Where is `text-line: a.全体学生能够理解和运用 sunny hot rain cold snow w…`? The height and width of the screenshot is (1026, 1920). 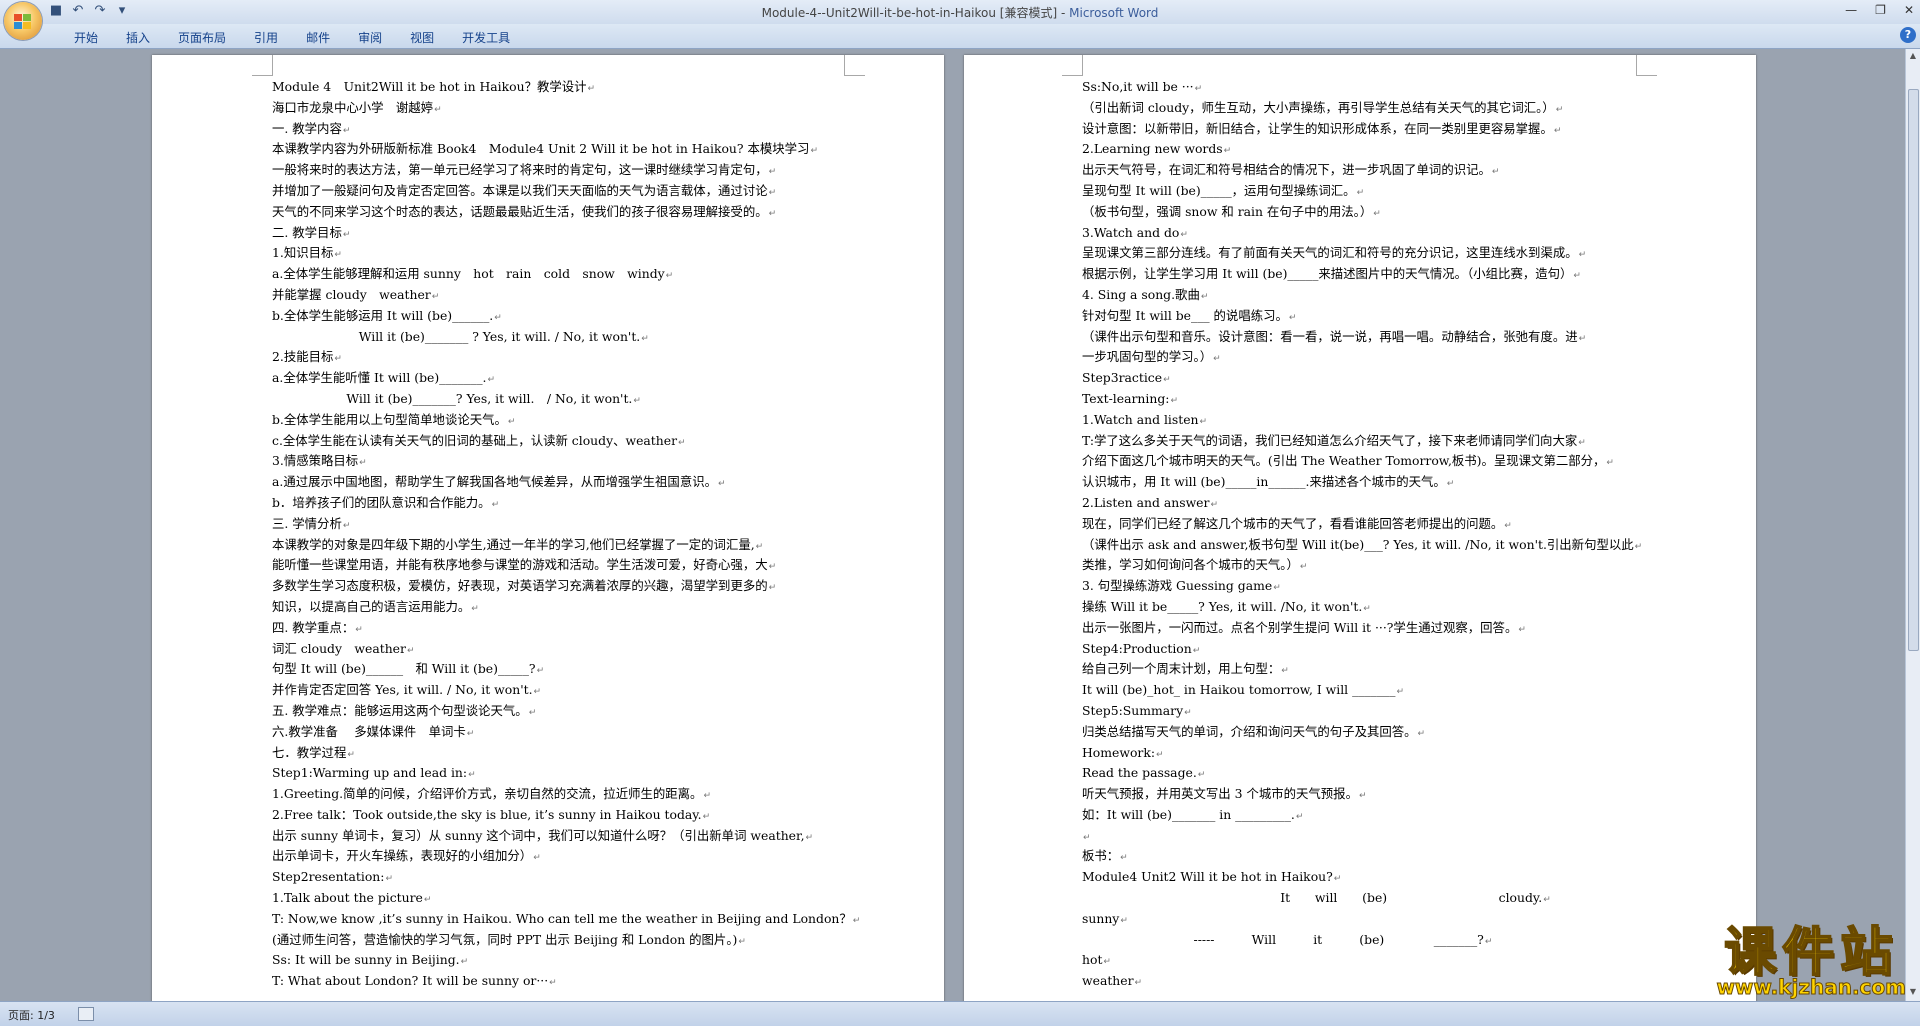 text-line: a.全体学生能够理解和运用 sunny hot rain cold snow w… is located at coordinates (552, 274).